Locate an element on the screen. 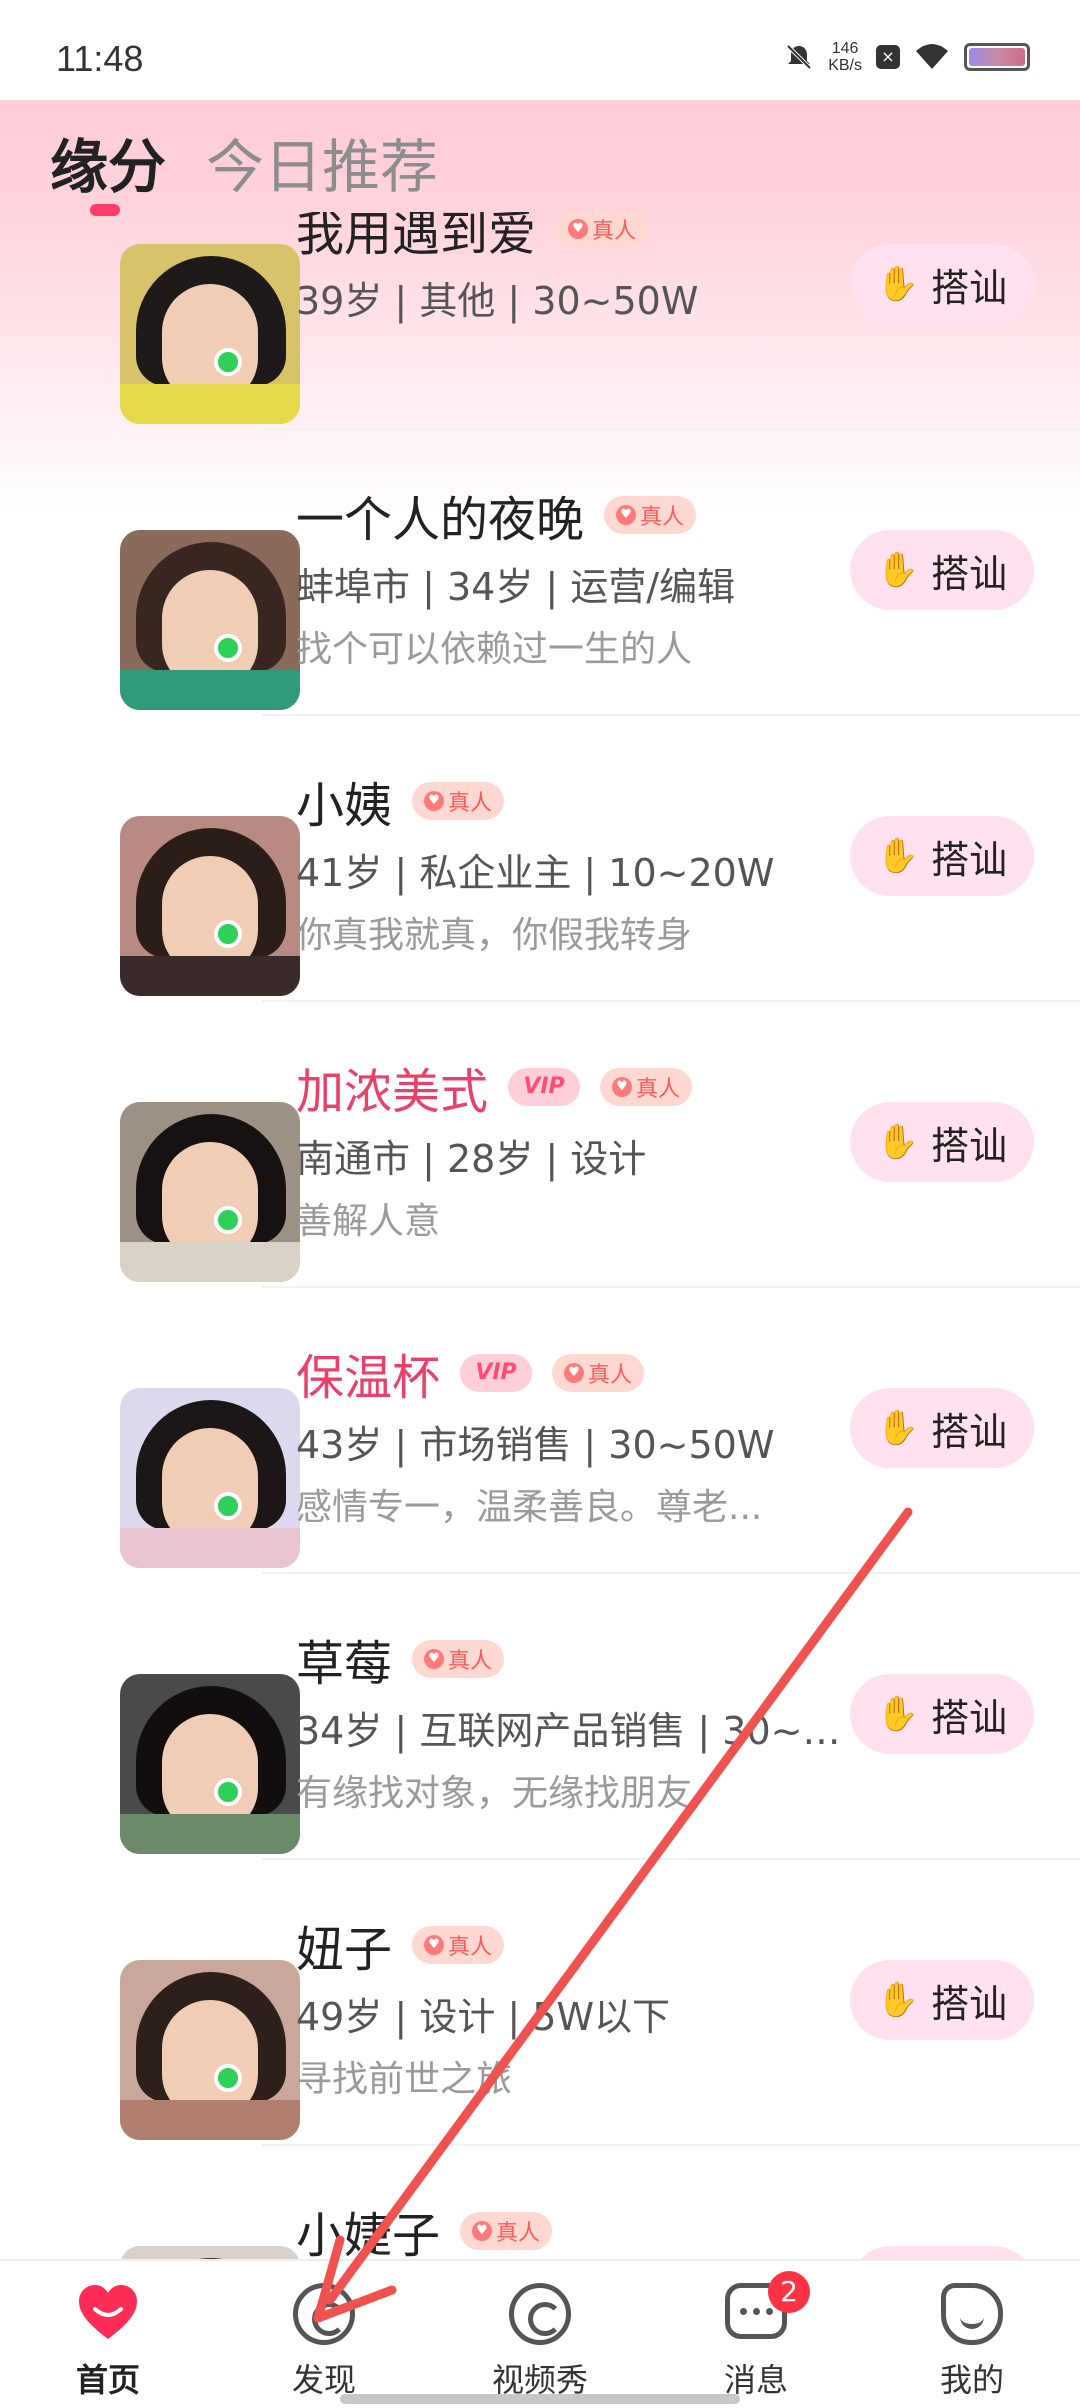 The width and height of the screenshot is (1080, 2408). name-row: 保温杯 VIP ♥ 真人 is located at coordinates (470, 1373).